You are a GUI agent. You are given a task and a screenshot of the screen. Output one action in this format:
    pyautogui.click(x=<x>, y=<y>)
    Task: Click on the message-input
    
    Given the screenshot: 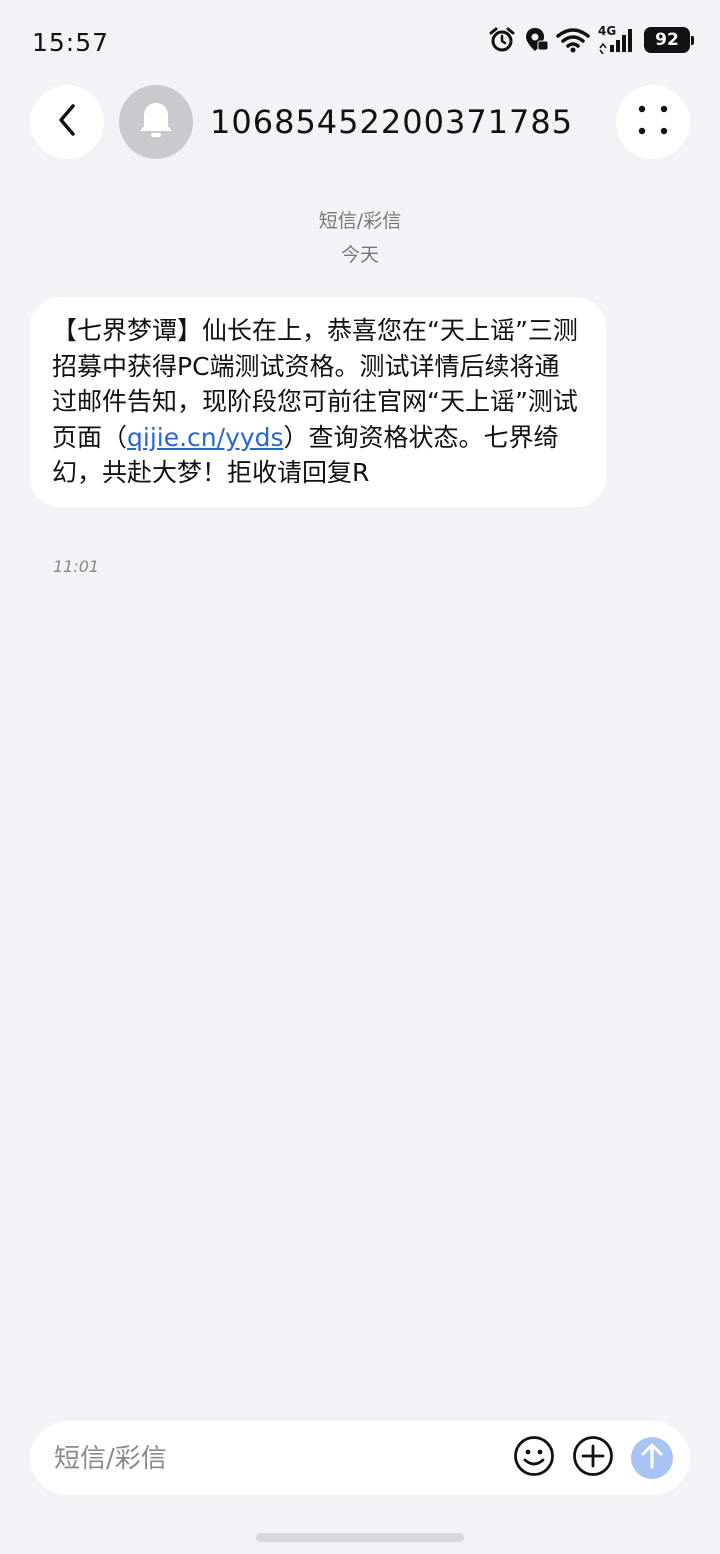 What is the action you would take?
    pyautogui.click(x=274, y=1459)
    